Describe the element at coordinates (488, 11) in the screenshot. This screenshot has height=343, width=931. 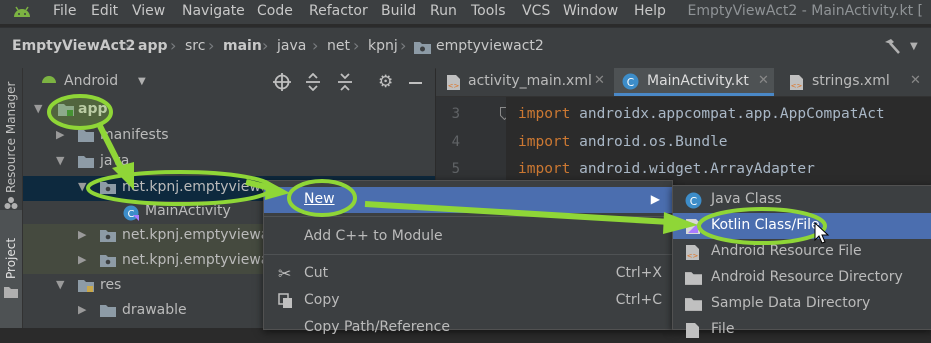
I see `menu-tools: Tools` at that location.